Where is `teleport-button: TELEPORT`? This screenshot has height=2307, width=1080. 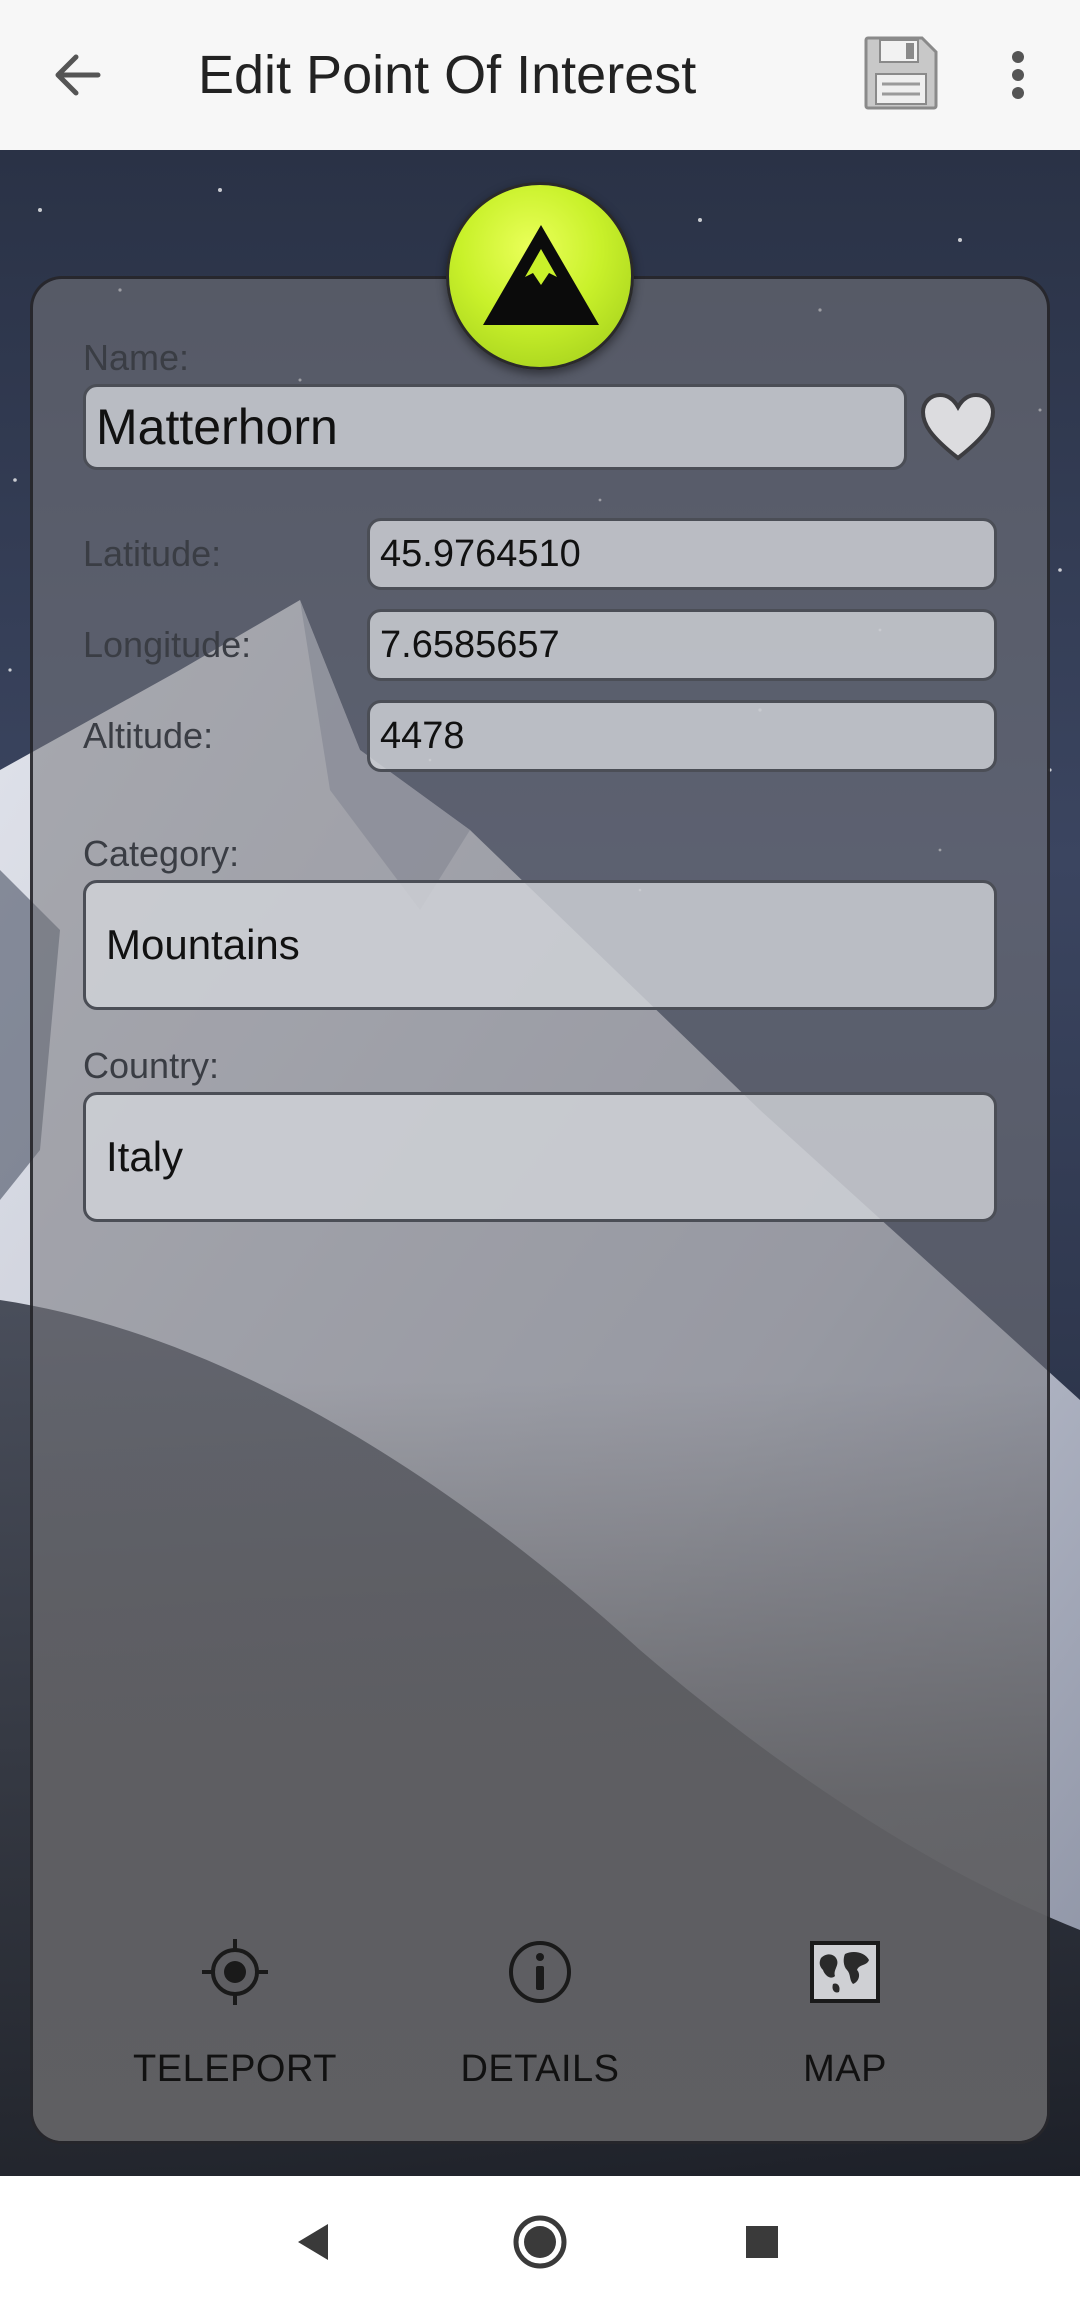 teleport-button: TELEPORT is located at coordinates (235, 2017).